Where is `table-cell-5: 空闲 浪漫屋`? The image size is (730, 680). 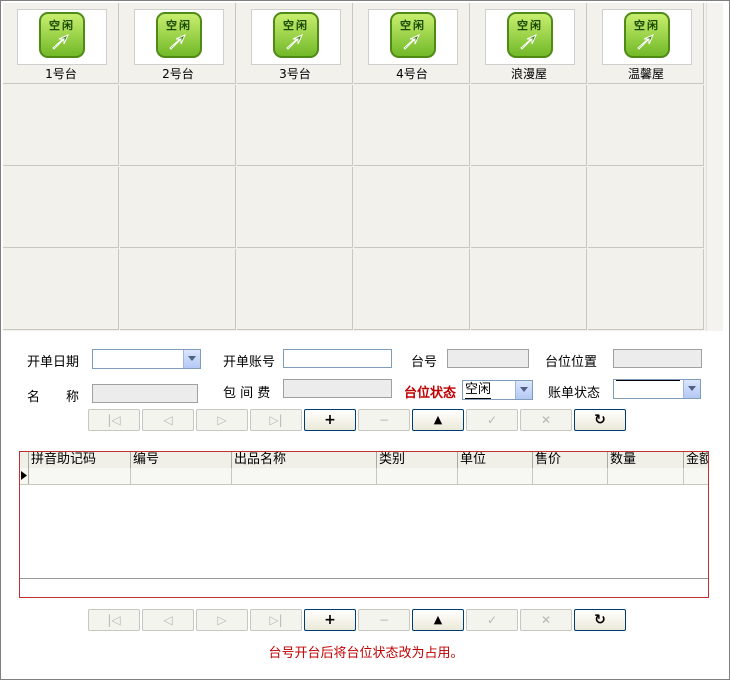
table-cell-5: 空闲 浪漫屋 is located at coordinates (529, 43).